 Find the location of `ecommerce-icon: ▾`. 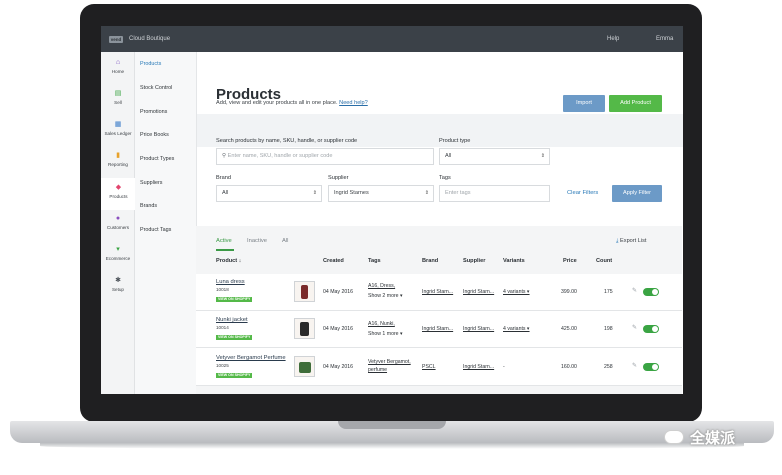

ecommerce-icon: ▾ is located at coordinates (118, 249).